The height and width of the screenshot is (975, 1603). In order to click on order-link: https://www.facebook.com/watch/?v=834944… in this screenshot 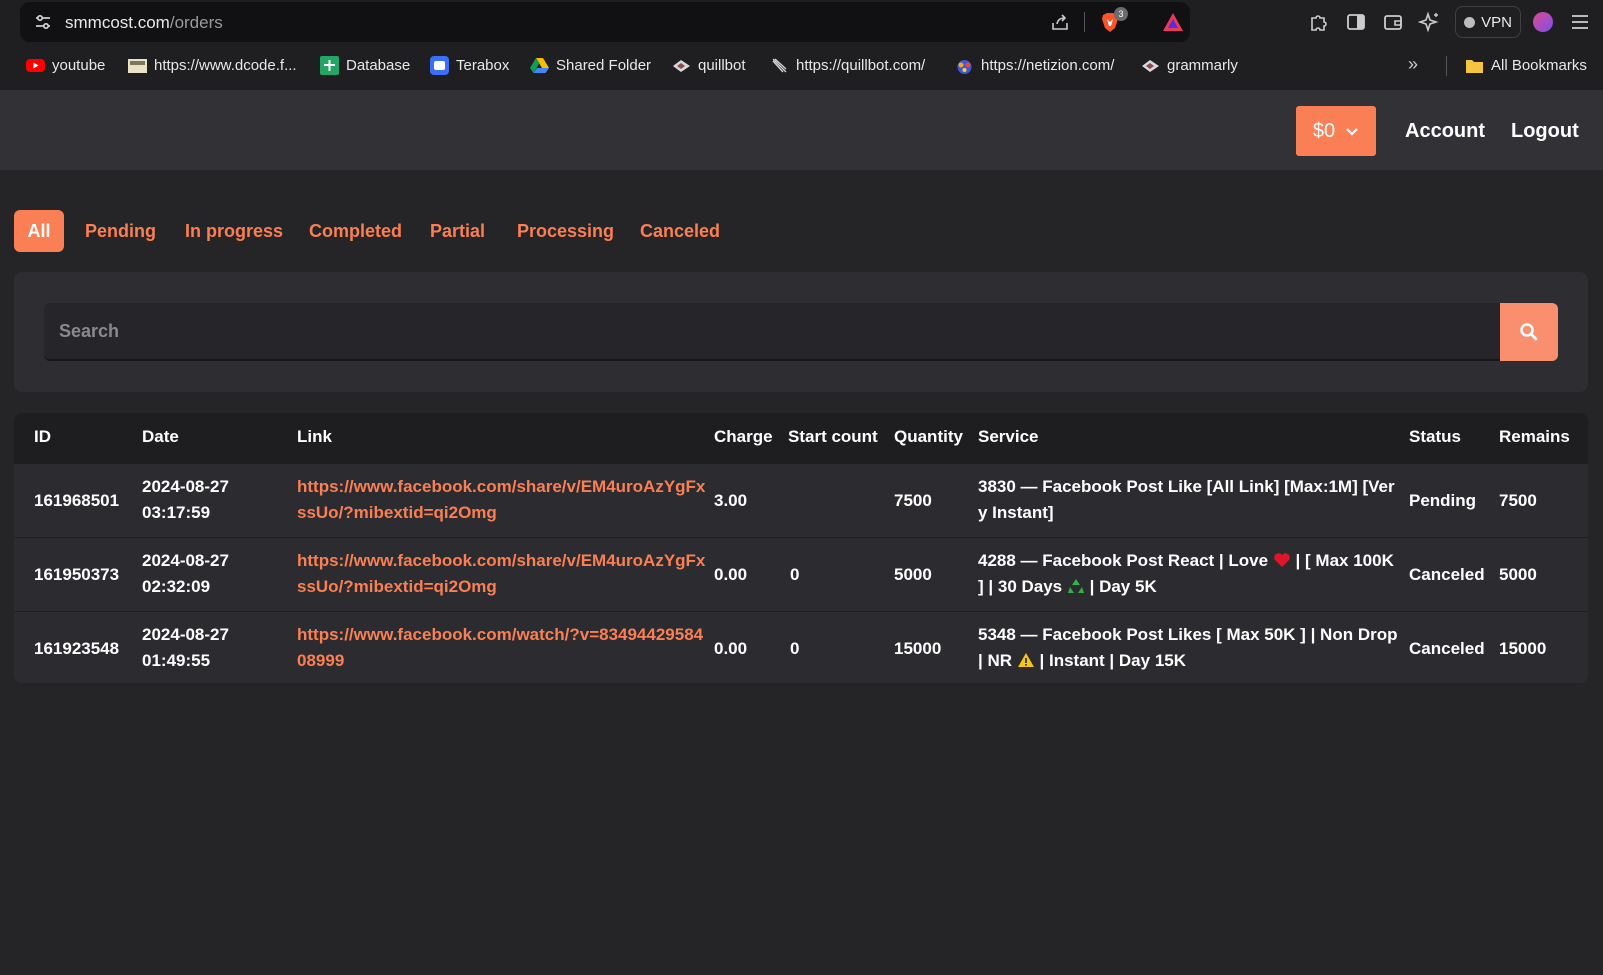, I will do `click(502, 648)`.